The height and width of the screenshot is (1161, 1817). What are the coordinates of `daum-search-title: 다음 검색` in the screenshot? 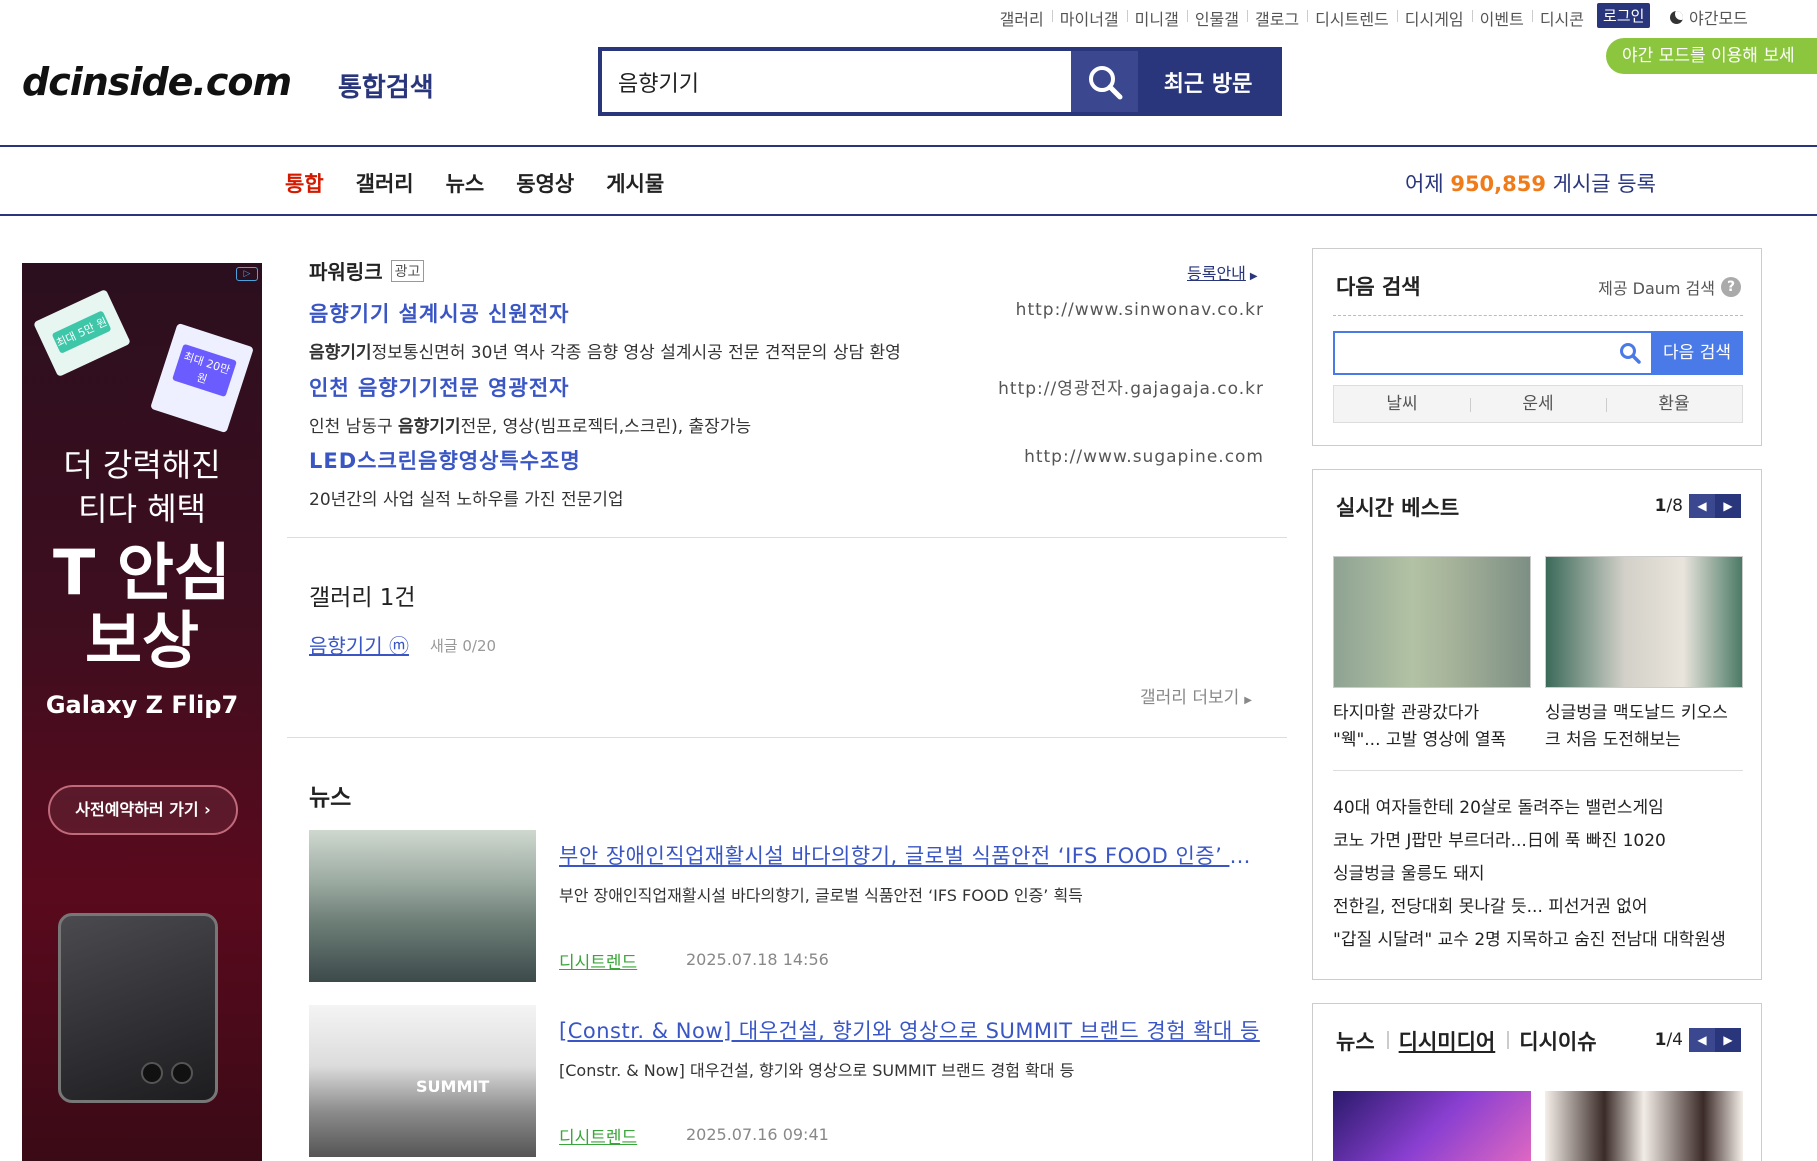 It's located at (1378, 287).